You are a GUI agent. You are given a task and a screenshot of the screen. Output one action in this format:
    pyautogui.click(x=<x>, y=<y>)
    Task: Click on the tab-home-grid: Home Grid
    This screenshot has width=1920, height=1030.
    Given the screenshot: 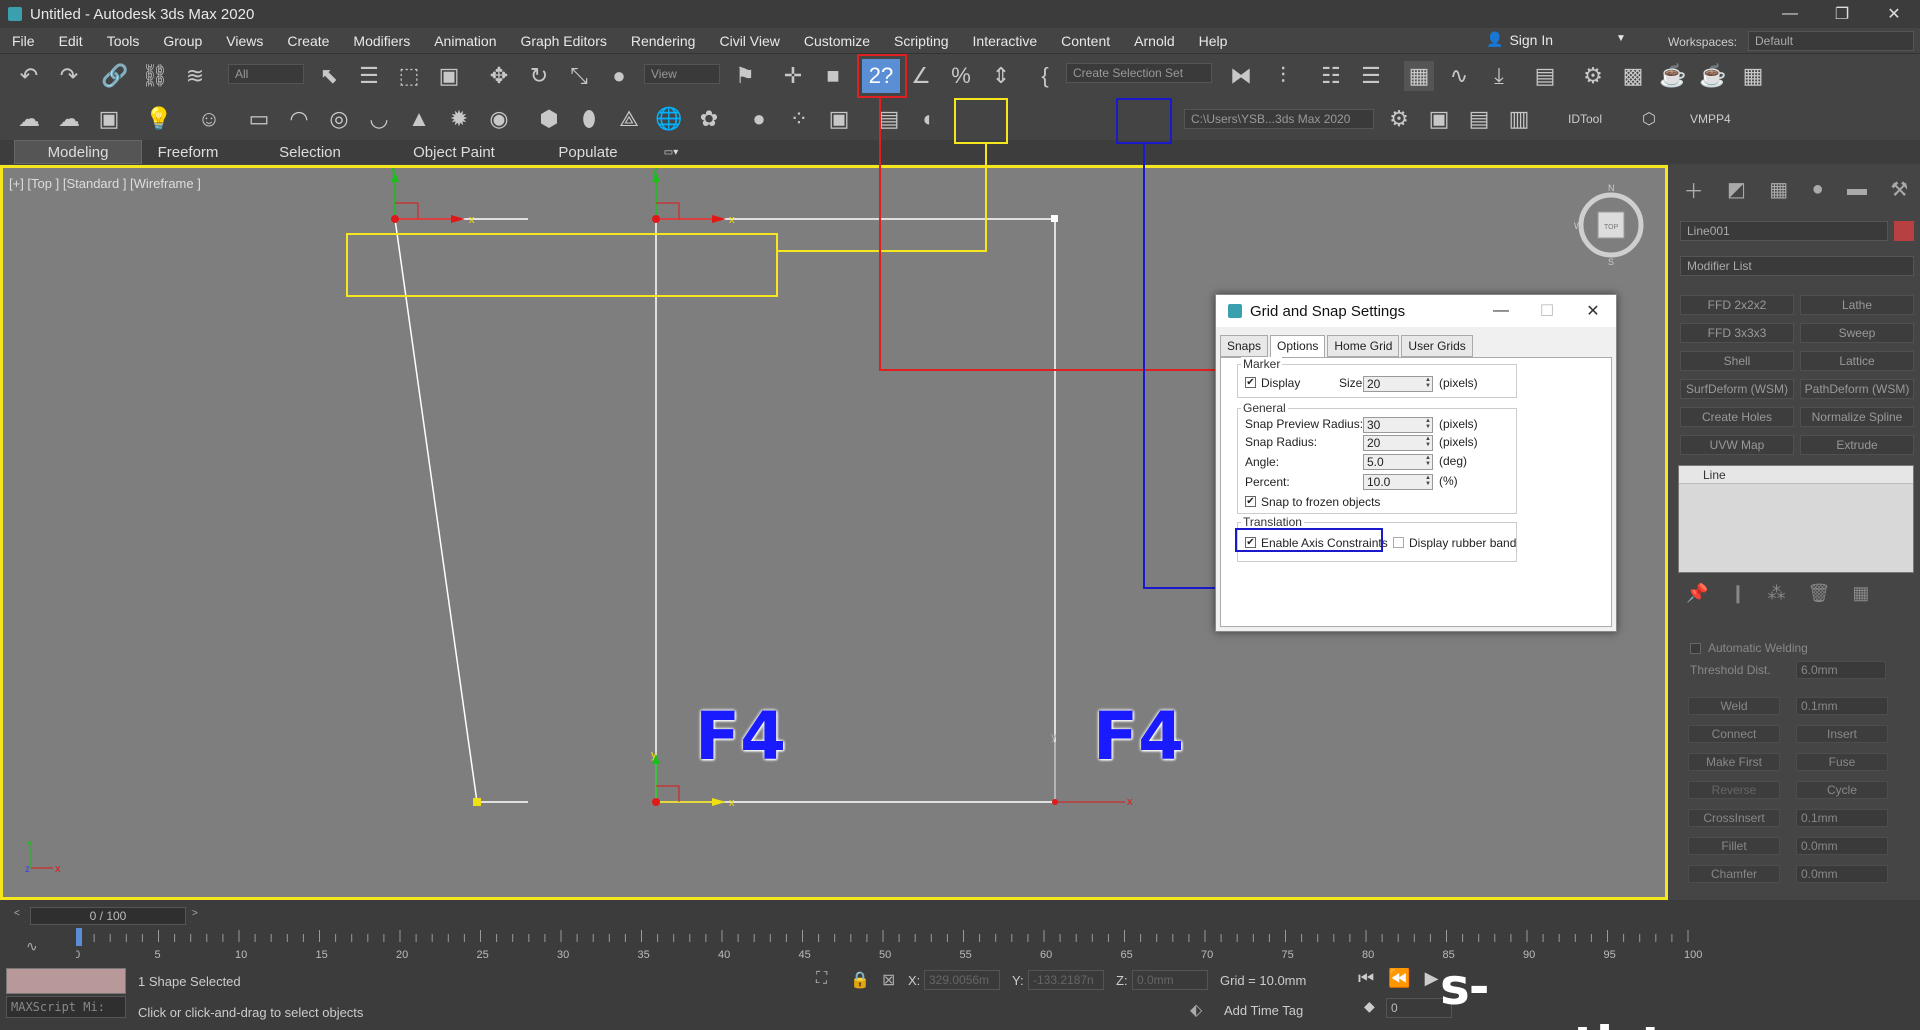 What is the action you would take?
    pyautogui.click(x=1363, y=346)
    